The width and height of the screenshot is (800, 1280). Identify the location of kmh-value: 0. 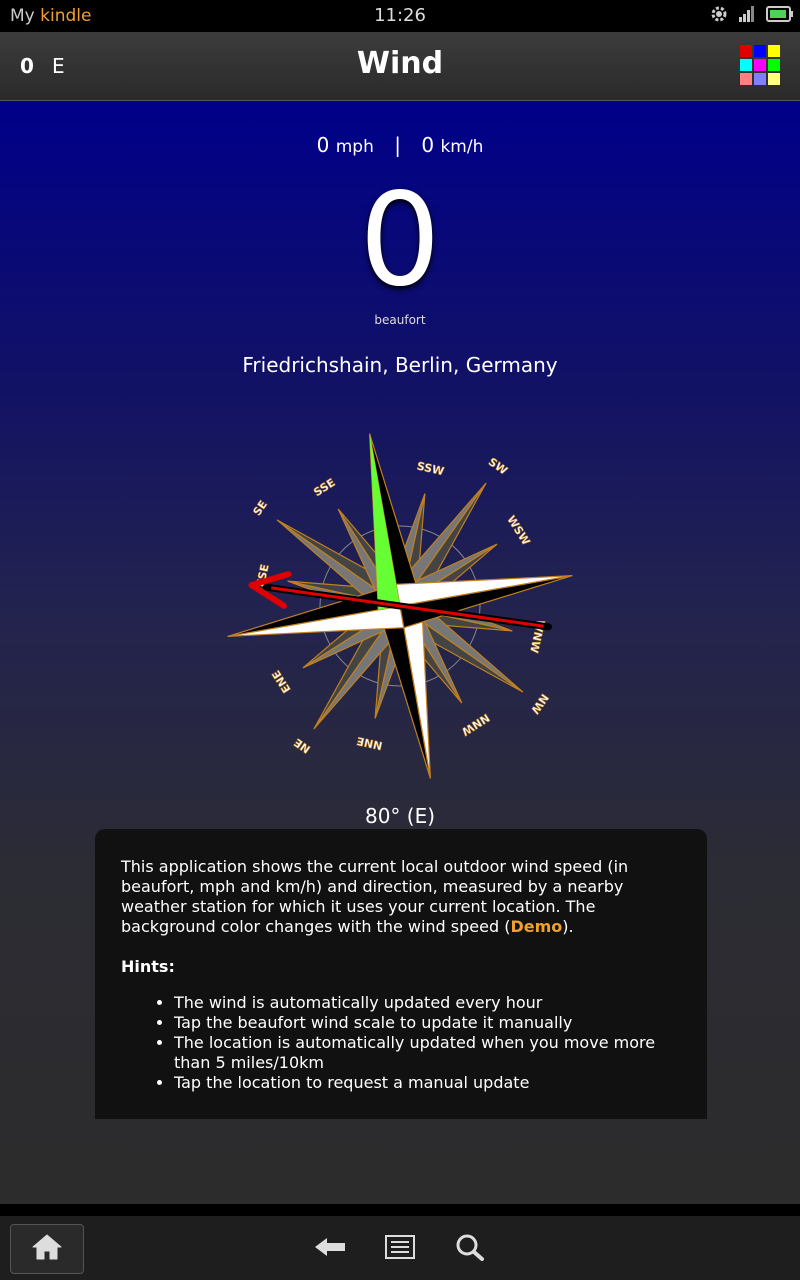
(428, 145).